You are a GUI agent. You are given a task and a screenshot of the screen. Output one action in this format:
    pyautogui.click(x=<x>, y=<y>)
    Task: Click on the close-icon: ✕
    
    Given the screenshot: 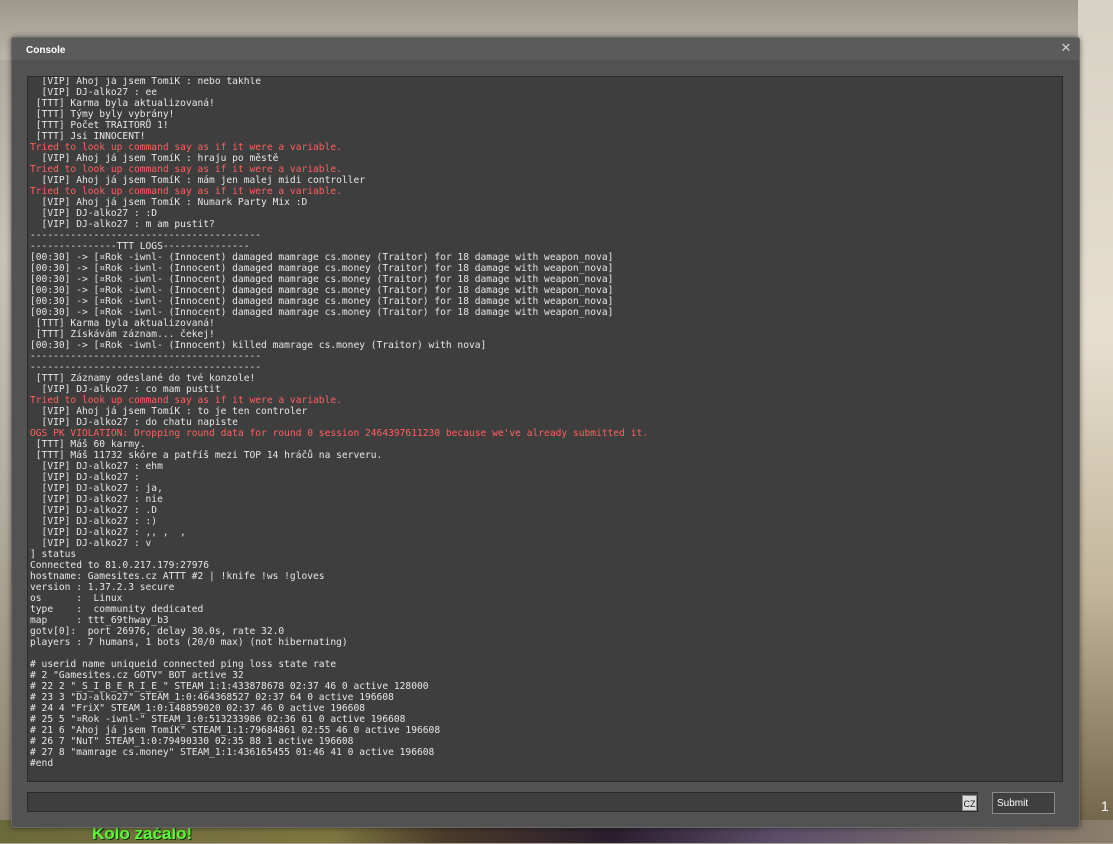 What is the action you would take?
    pyautogui.click(x=1066, y=49)
    